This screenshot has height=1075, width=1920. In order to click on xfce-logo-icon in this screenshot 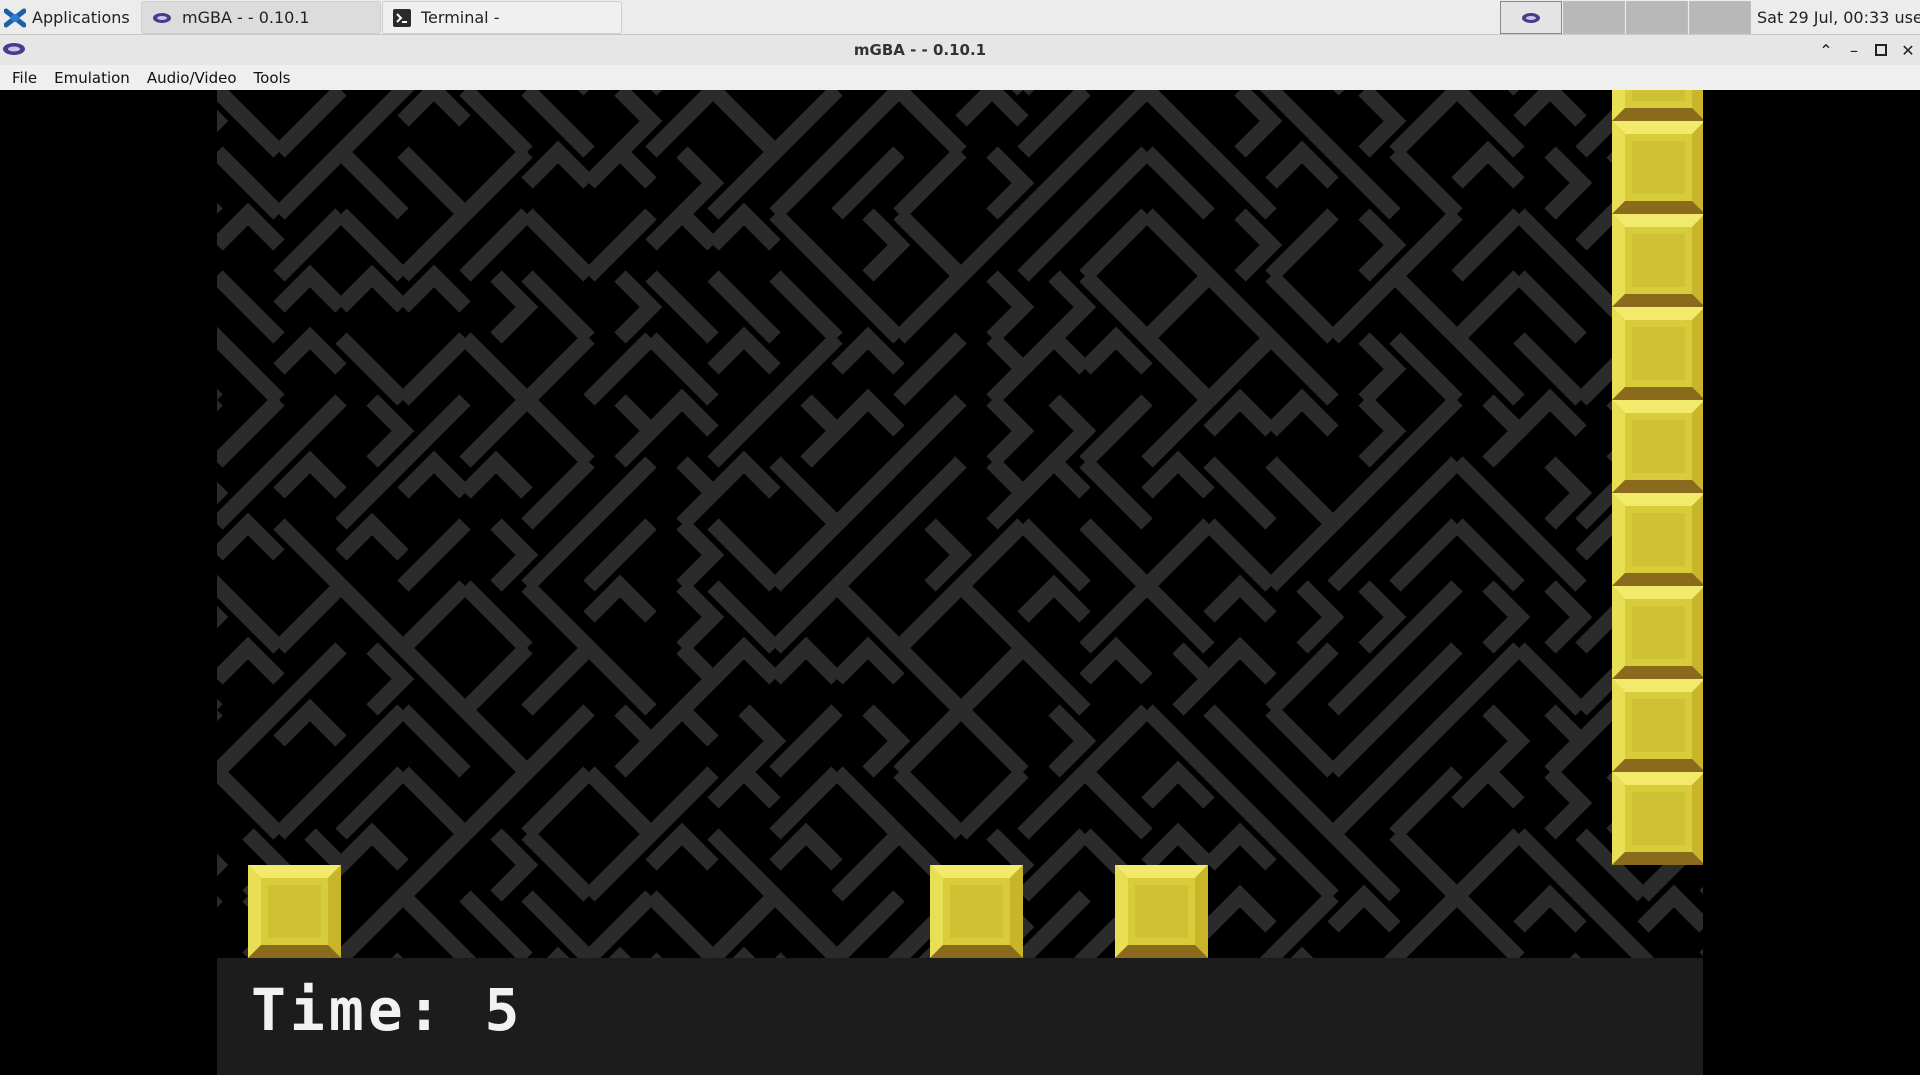, I will do `click(15, 17)`.